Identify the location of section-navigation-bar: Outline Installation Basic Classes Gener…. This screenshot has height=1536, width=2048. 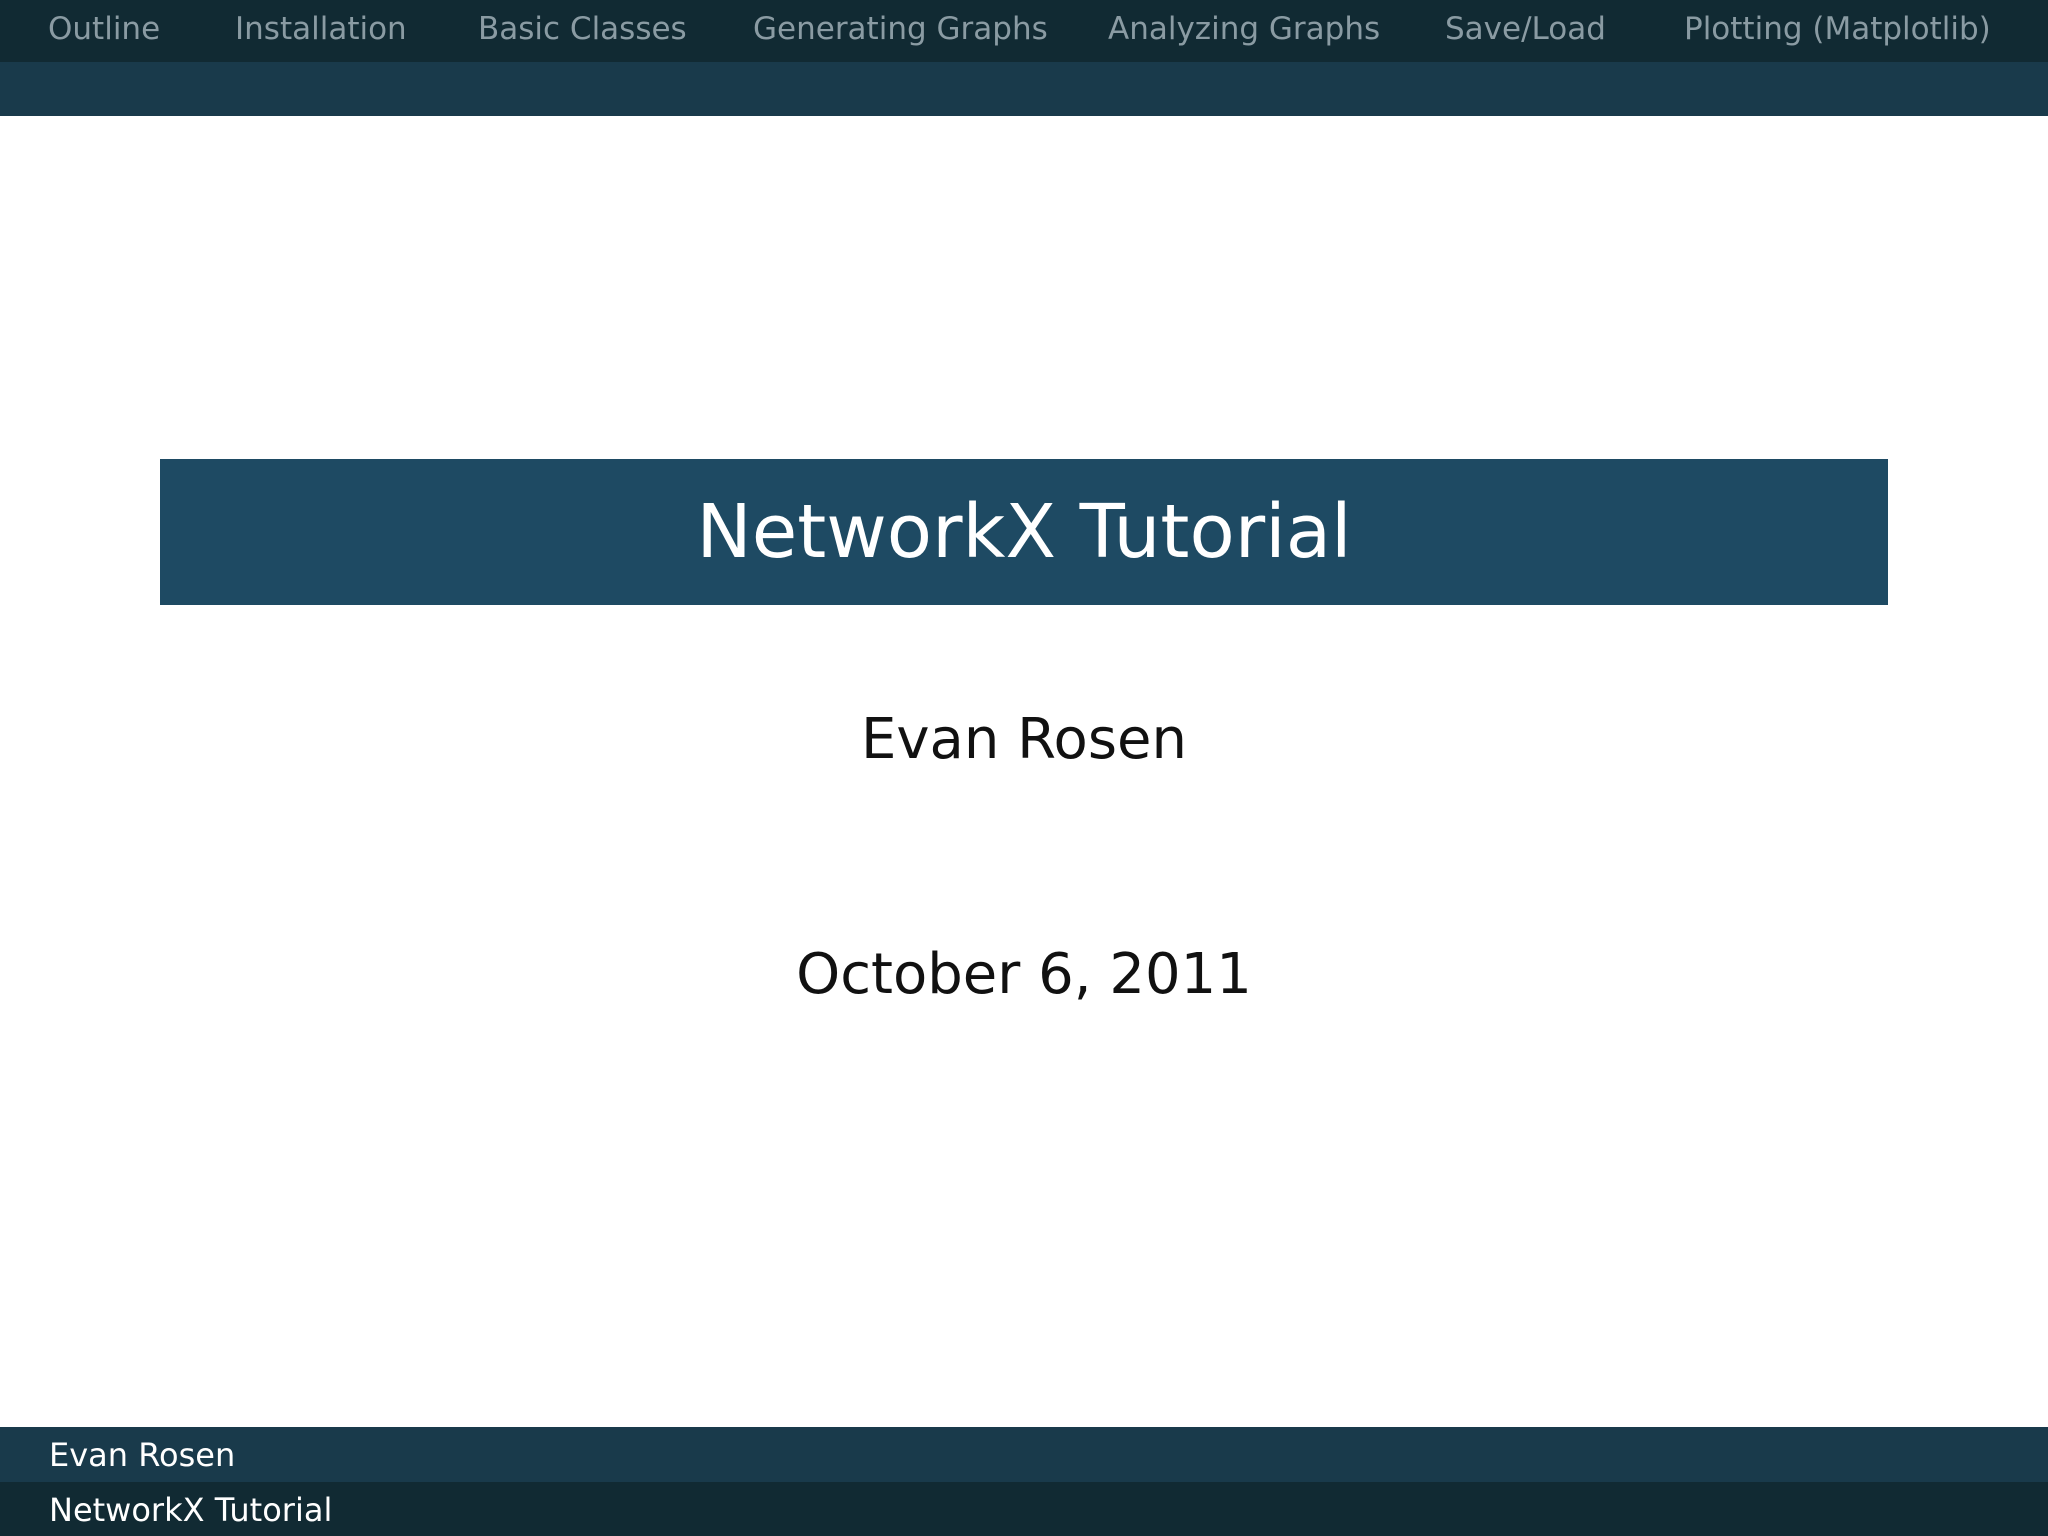
(1024, 31).